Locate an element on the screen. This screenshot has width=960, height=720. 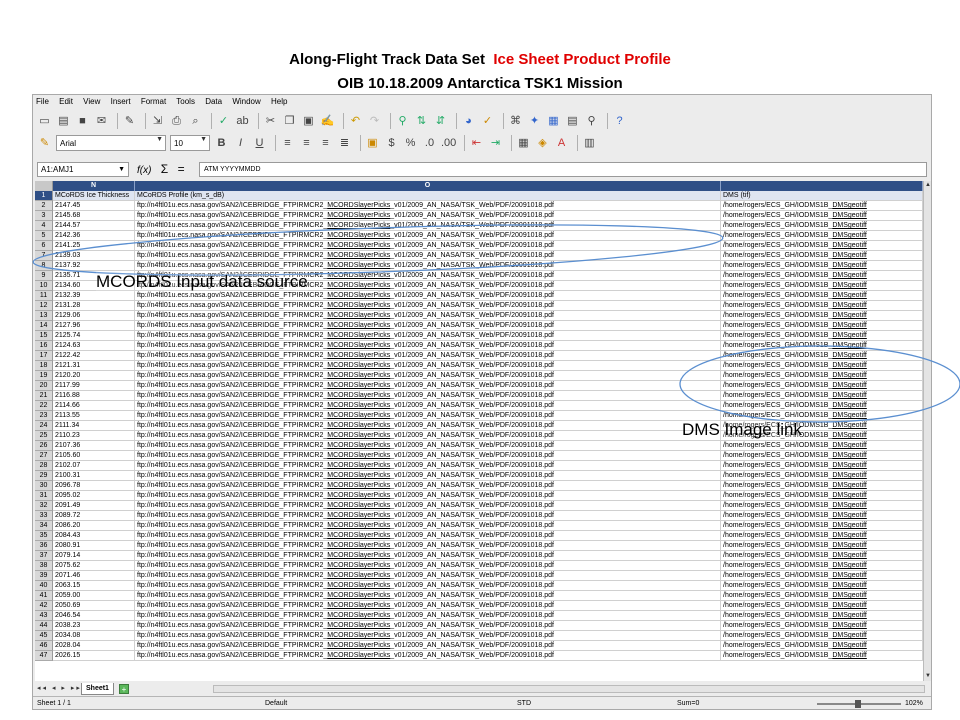
italic-icon: I is located at coordinates (240, 143).